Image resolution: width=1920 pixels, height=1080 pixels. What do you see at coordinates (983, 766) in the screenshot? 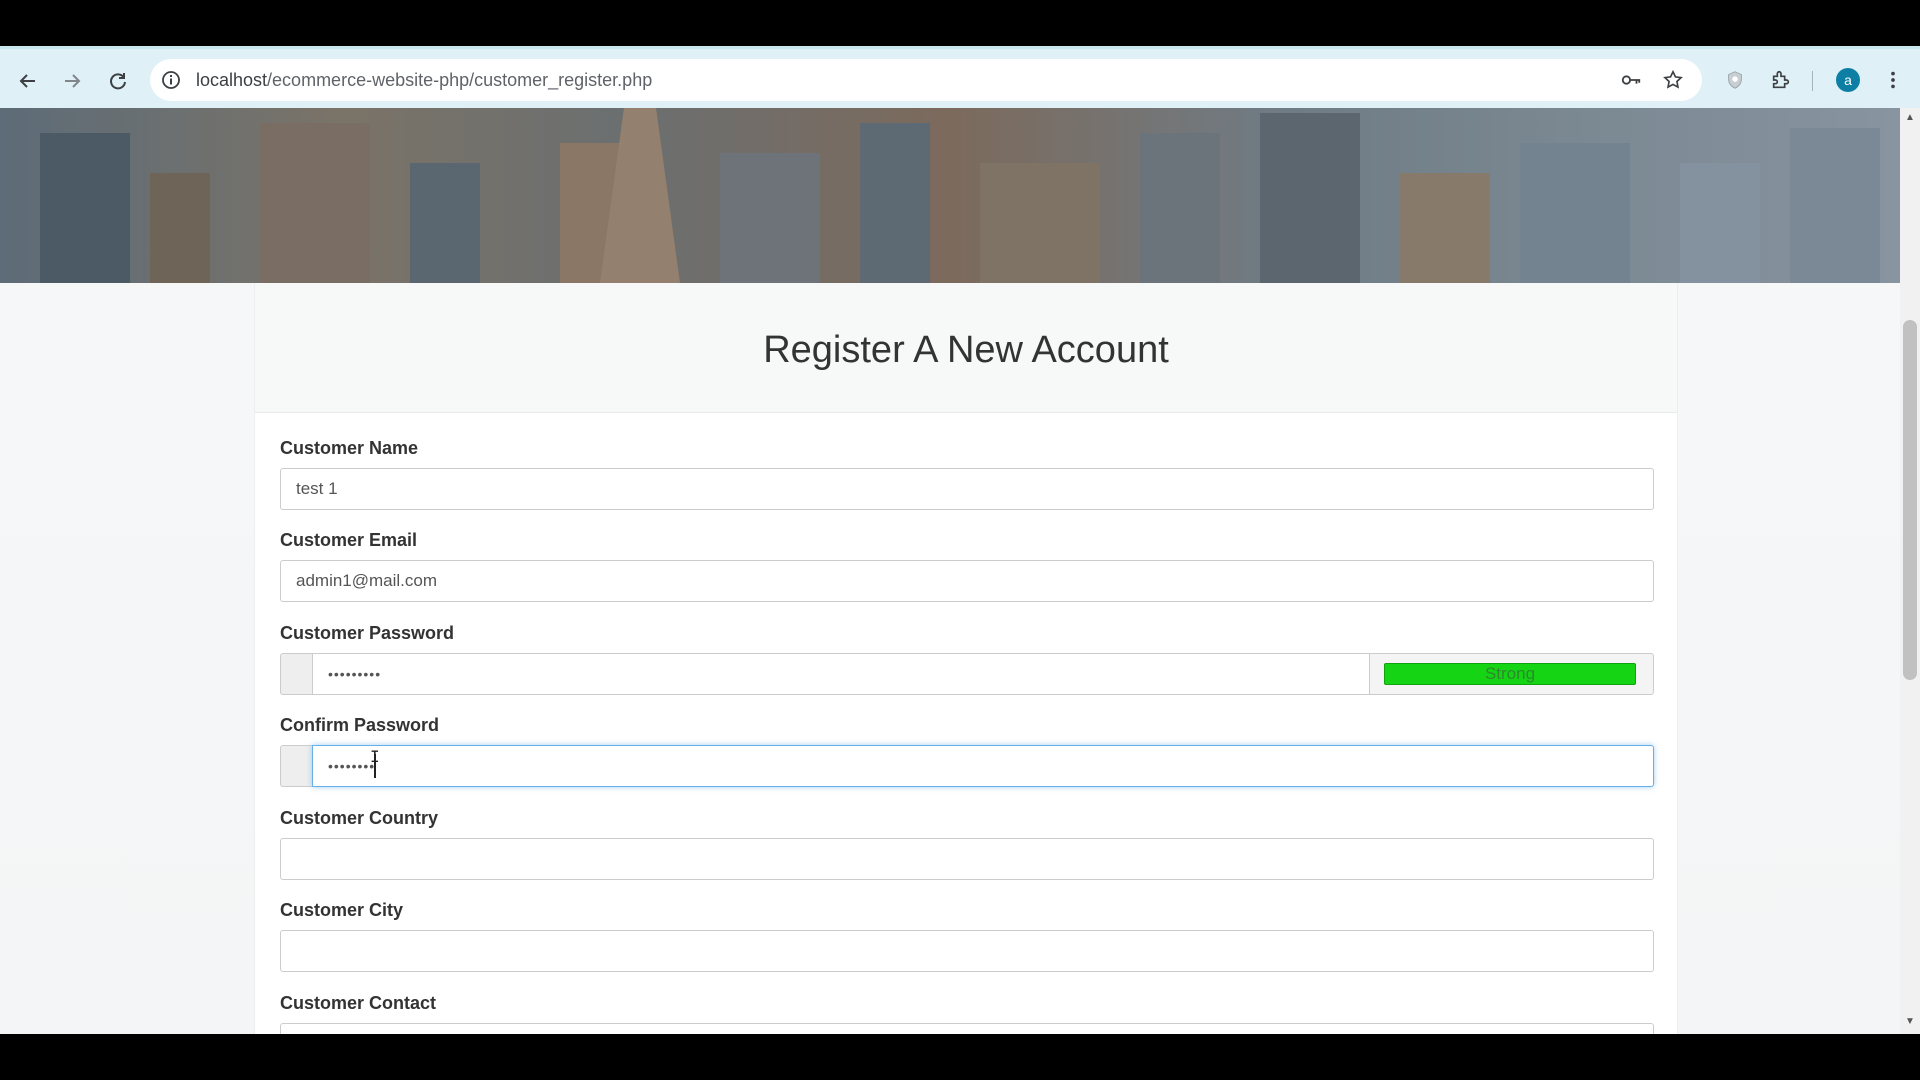
I see `confirm-password-input: ••••••••` at bounding box center [983, 766].